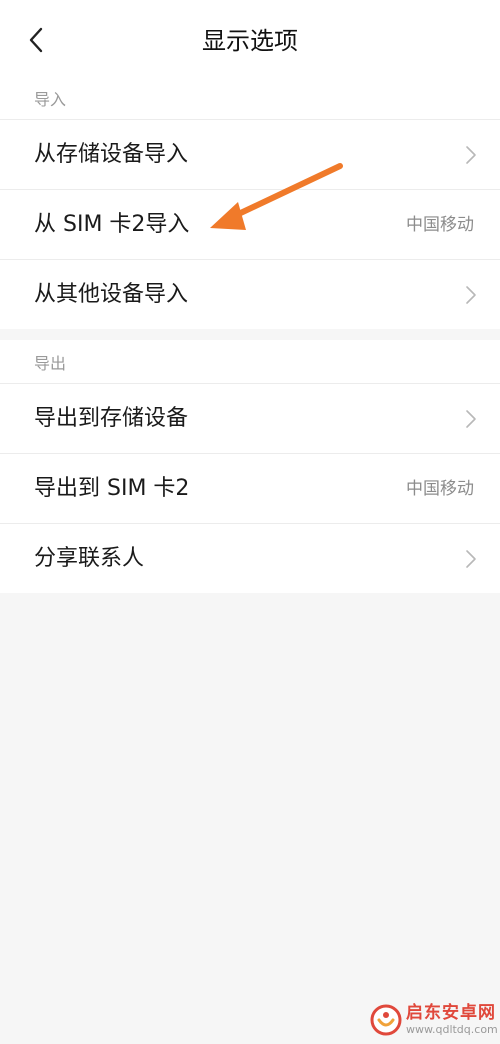 Image resolution: width=500 pixels, height=1044 pixels. I want to click on export-to-sim2-row: 导出到 SIM 卡2 中国移动, so click(250, 489).